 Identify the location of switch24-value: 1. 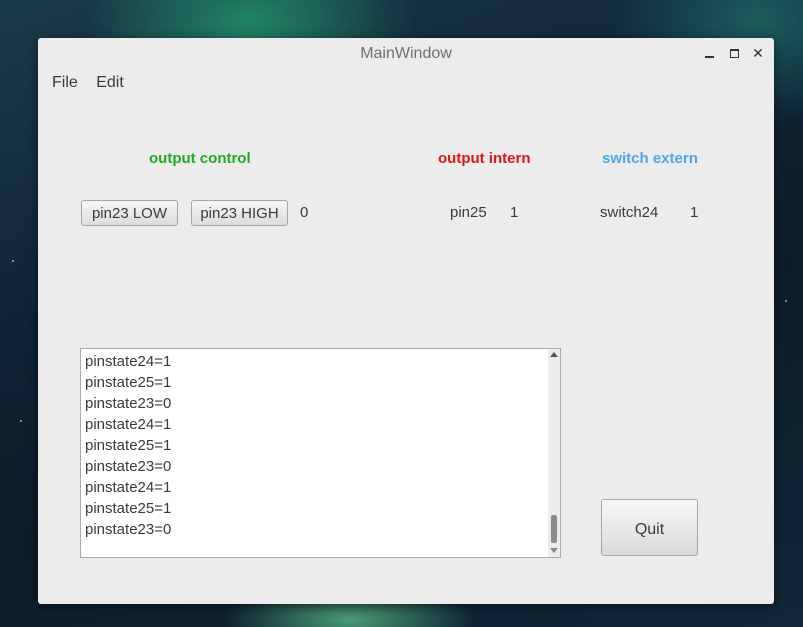
(694, 212).